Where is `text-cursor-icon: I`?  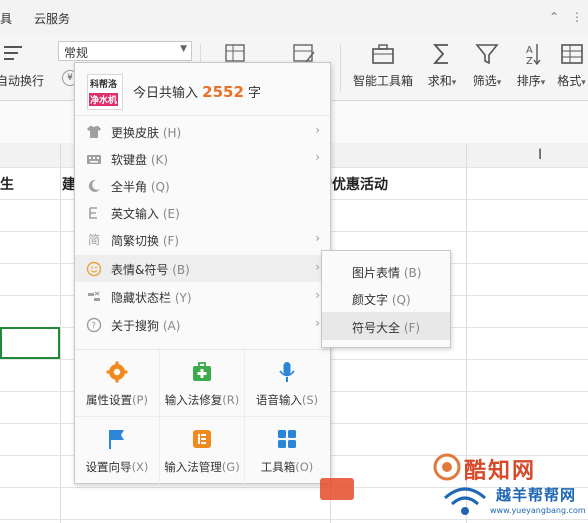
text-cursor-icon: I is located at coordinates (540, 155).